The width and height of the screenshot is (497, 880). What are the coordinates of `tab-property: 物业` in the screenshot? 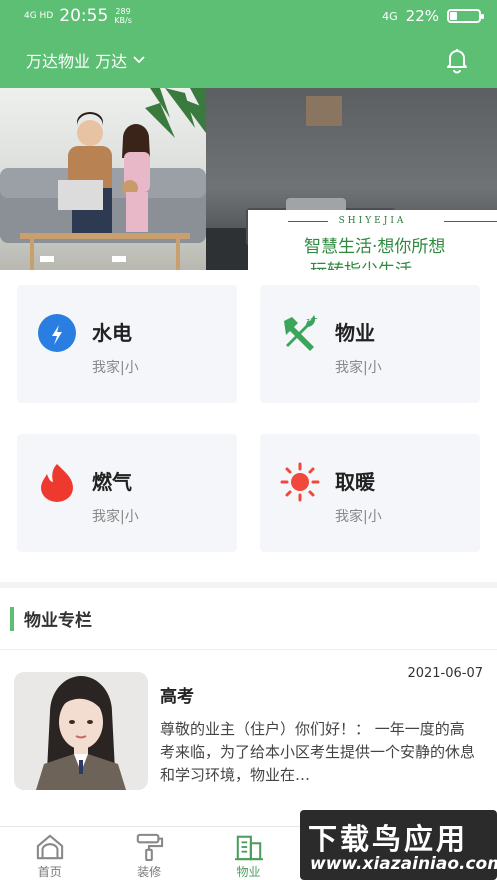 It's located at (248, 853).